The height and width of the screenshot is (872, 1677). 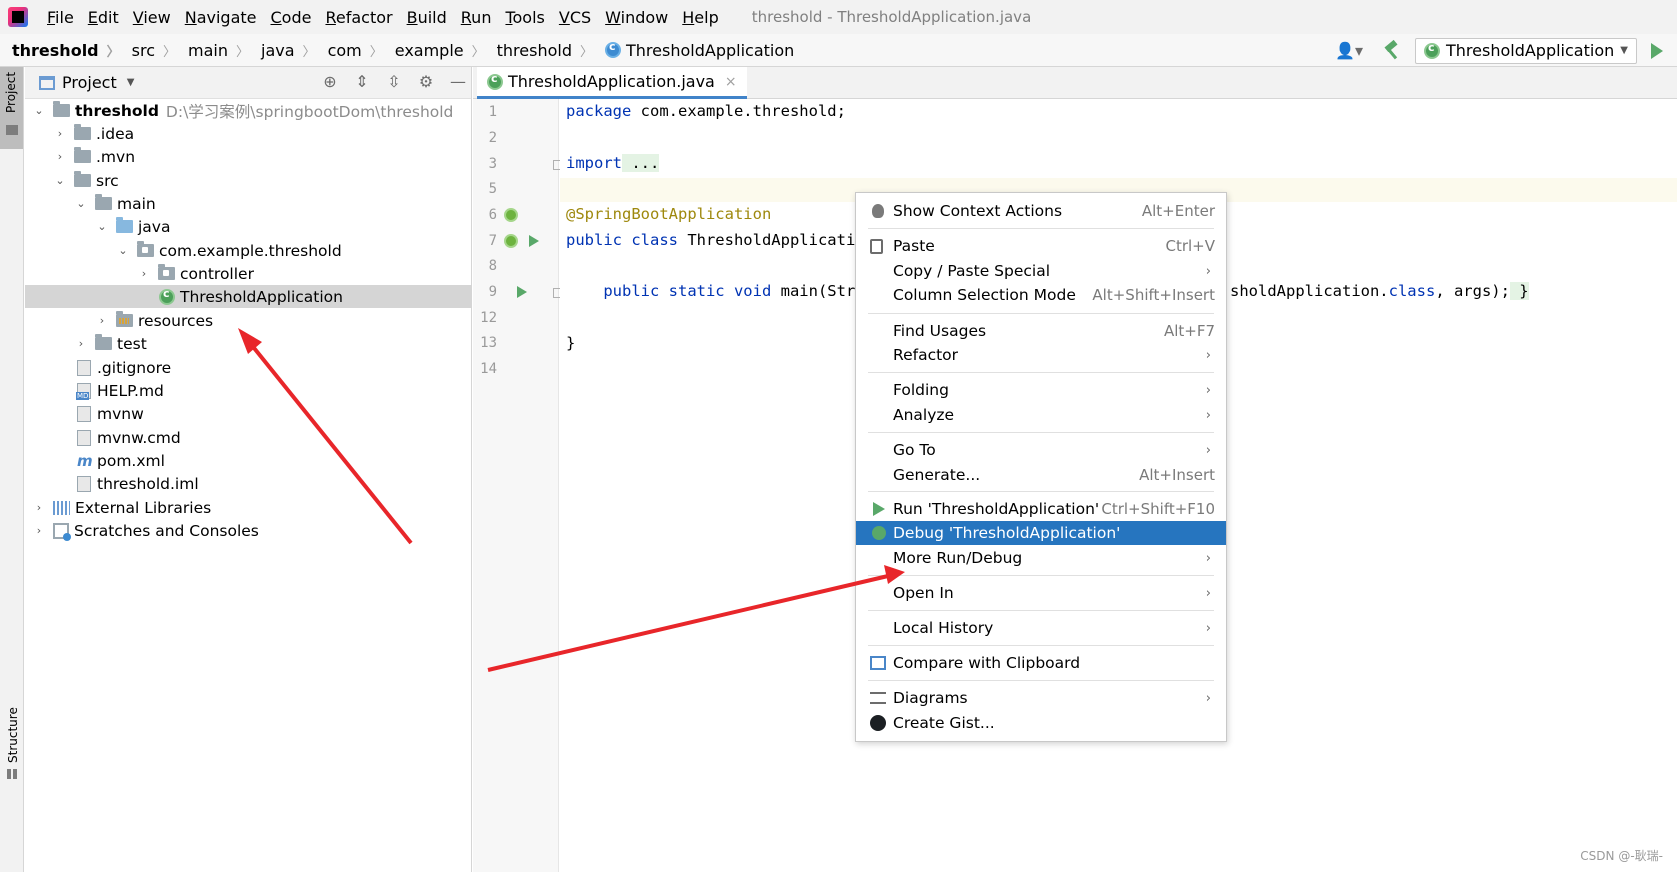 I want to click on collapse-all-icon: ⇳, so click(x=394, y=82).